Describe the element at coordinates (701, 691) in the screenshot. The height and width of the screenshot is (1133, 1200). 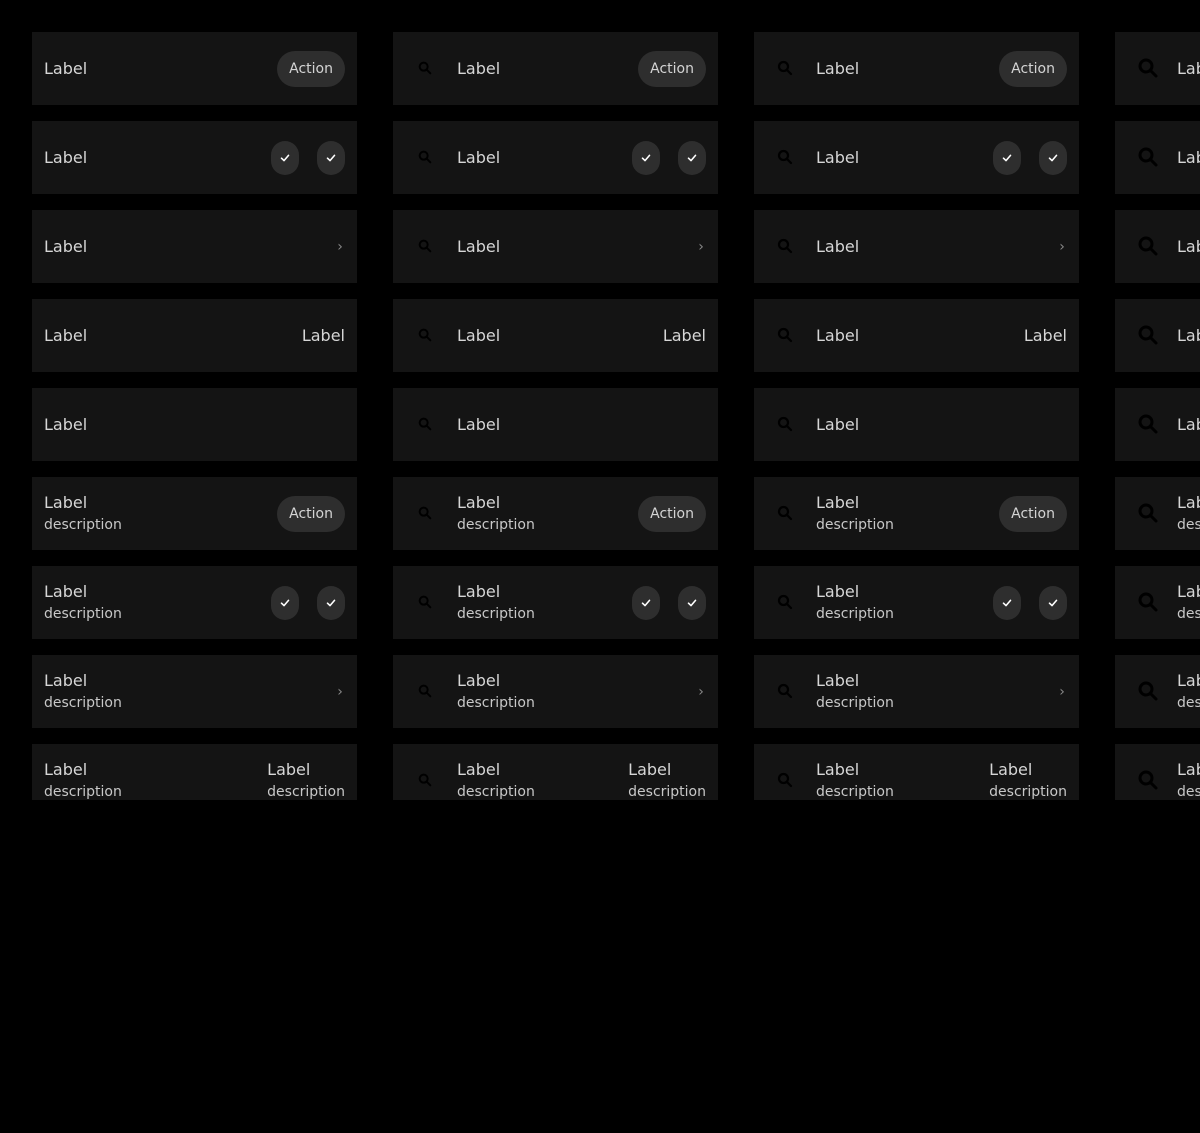
I see `chevron-right-icon: ›` at that location.